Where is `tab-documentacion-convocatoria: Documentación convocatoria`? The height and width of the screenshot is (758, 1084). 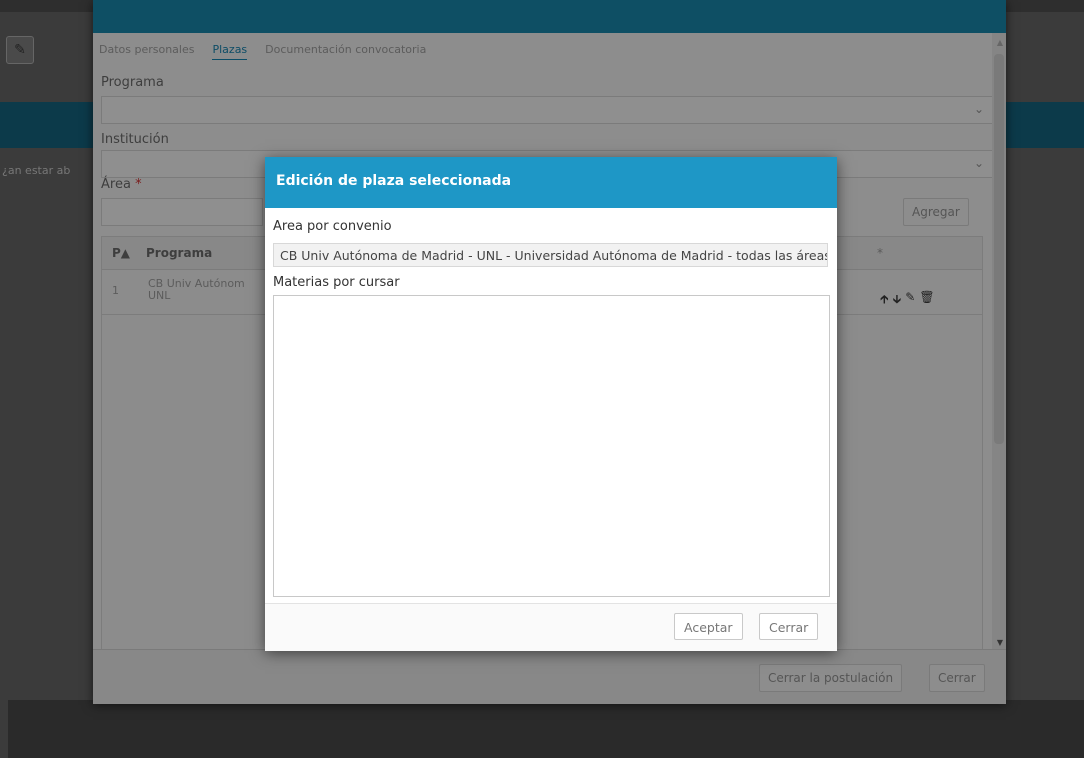
tab-documentacion-convocatoria: Documentación convocatoria is located at coordinates (345, 51).